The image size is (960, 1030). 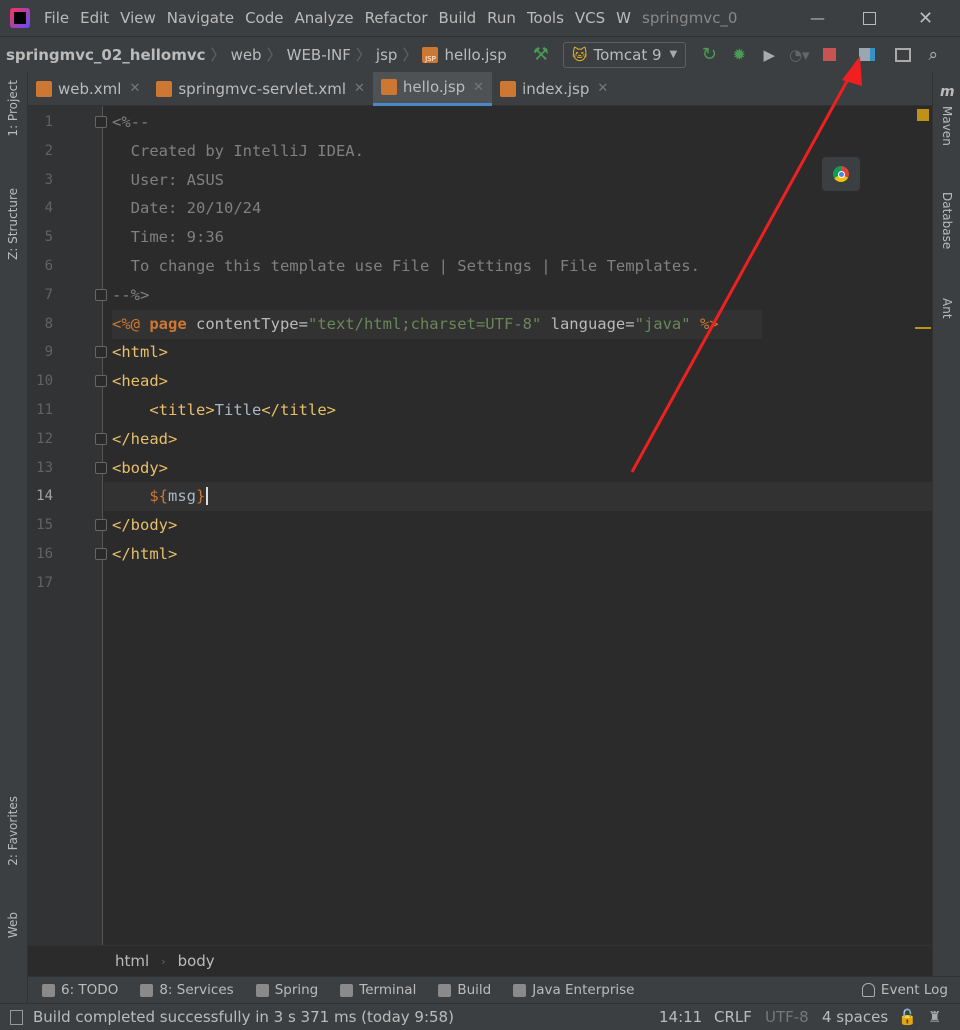 I want to click on arrow-shaft, so click(x=742, y=272).